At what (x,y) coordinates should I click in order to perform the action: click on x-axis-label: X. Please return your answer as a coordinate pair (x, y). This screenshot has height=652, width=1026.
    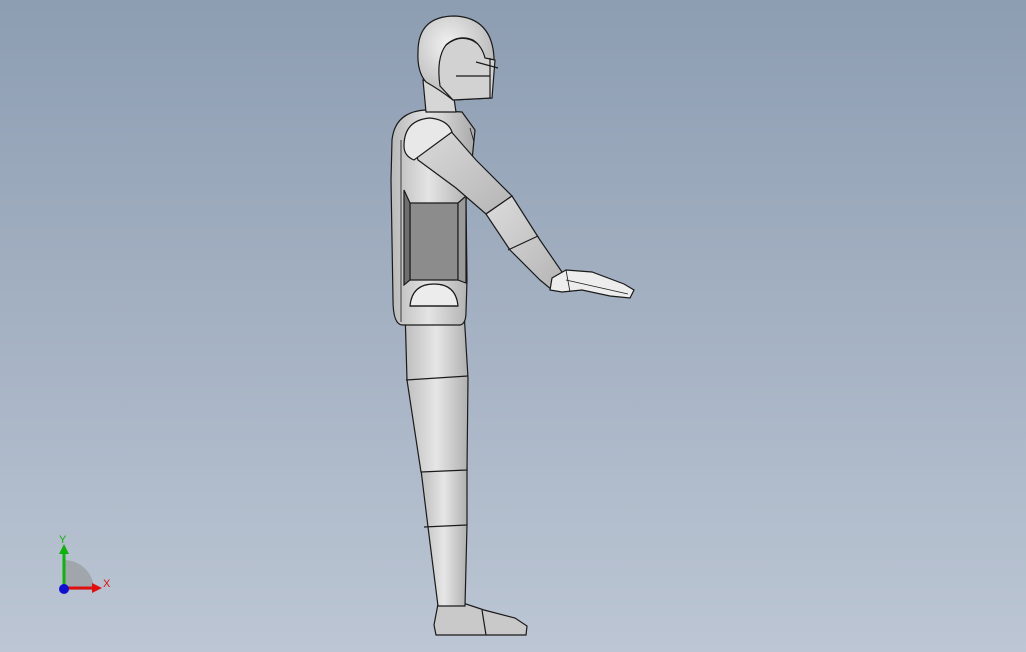
    Looking at the image, I should click on (107, 584).